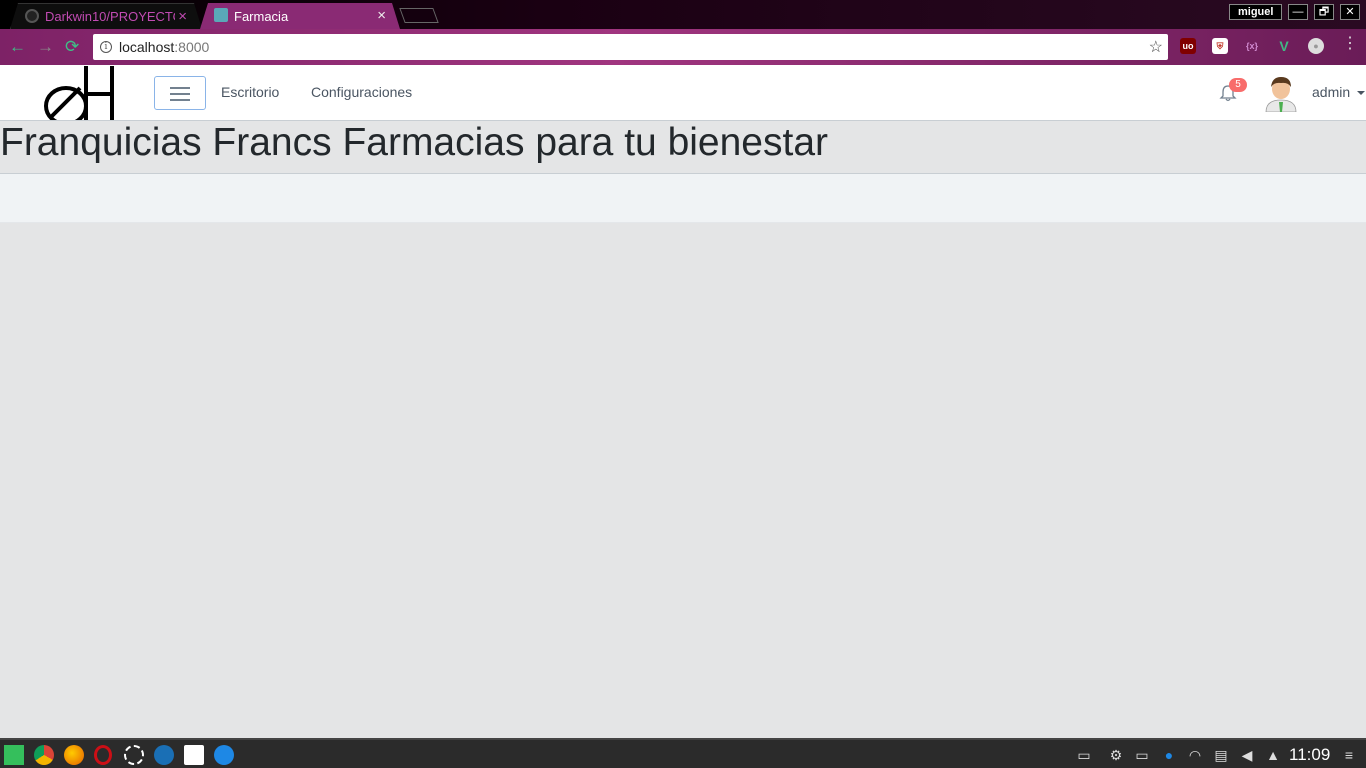  Describe the element at coordinates (1350, 12) in the screenshot. I see `window-close-button: ✕` at that location.